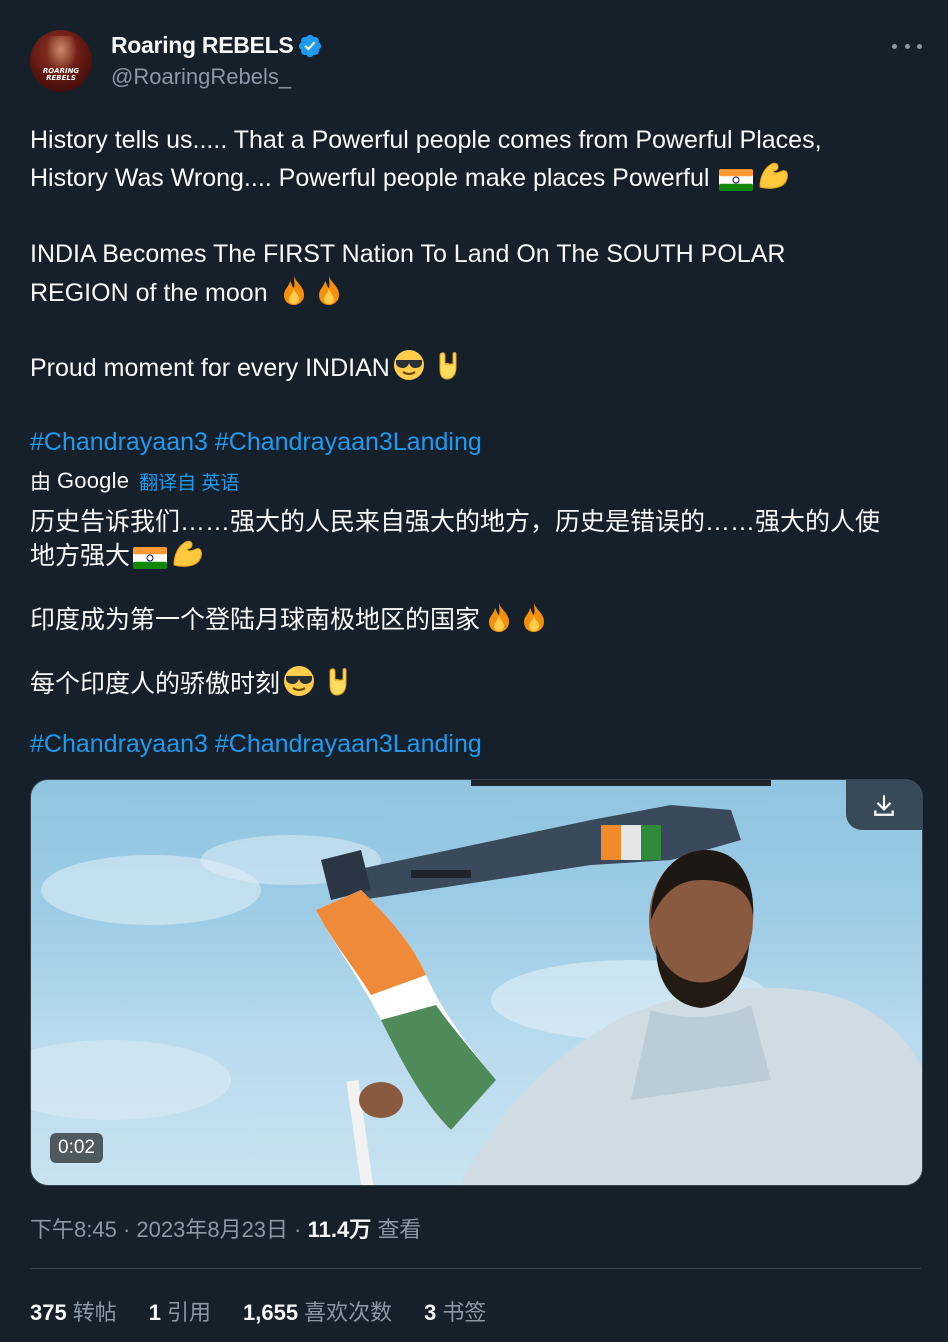  Describe the element at coordinates (907, 46) in the screenshot. I see `more-options-icon` at that location.